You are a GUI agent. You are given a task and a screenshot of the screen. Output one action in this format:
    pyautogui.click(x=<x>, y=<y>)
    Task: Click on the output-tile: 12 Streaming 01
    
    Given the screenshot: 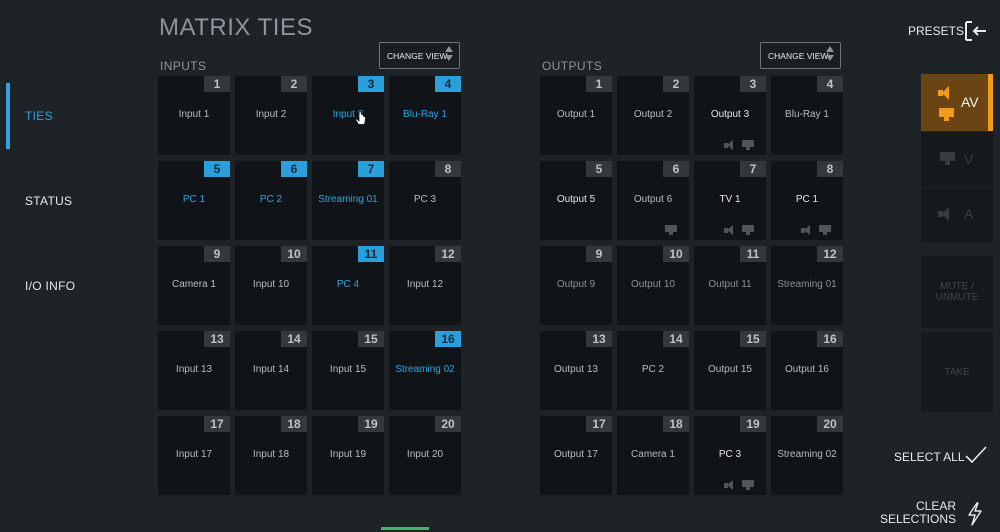 What is the action you would take?
    pyautogui.click(x=807, y=285)
    